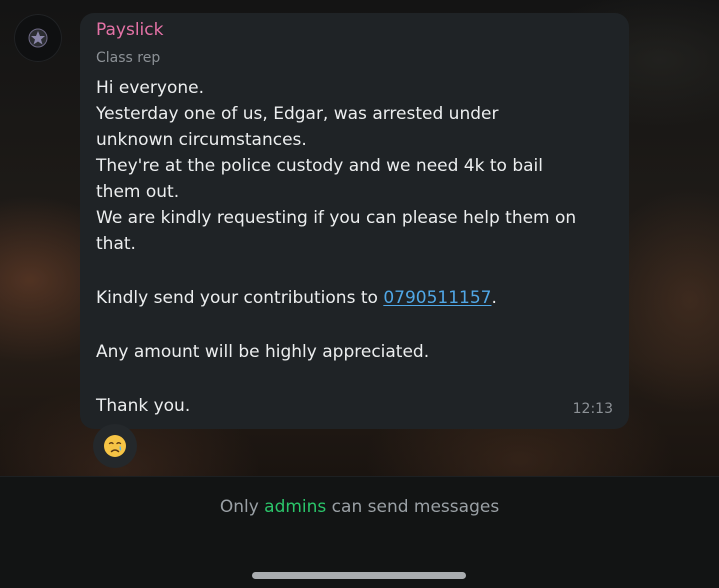 The width and height of the screenshot is (719, 588). I want to click on sender-avatar, so click(38, 38).